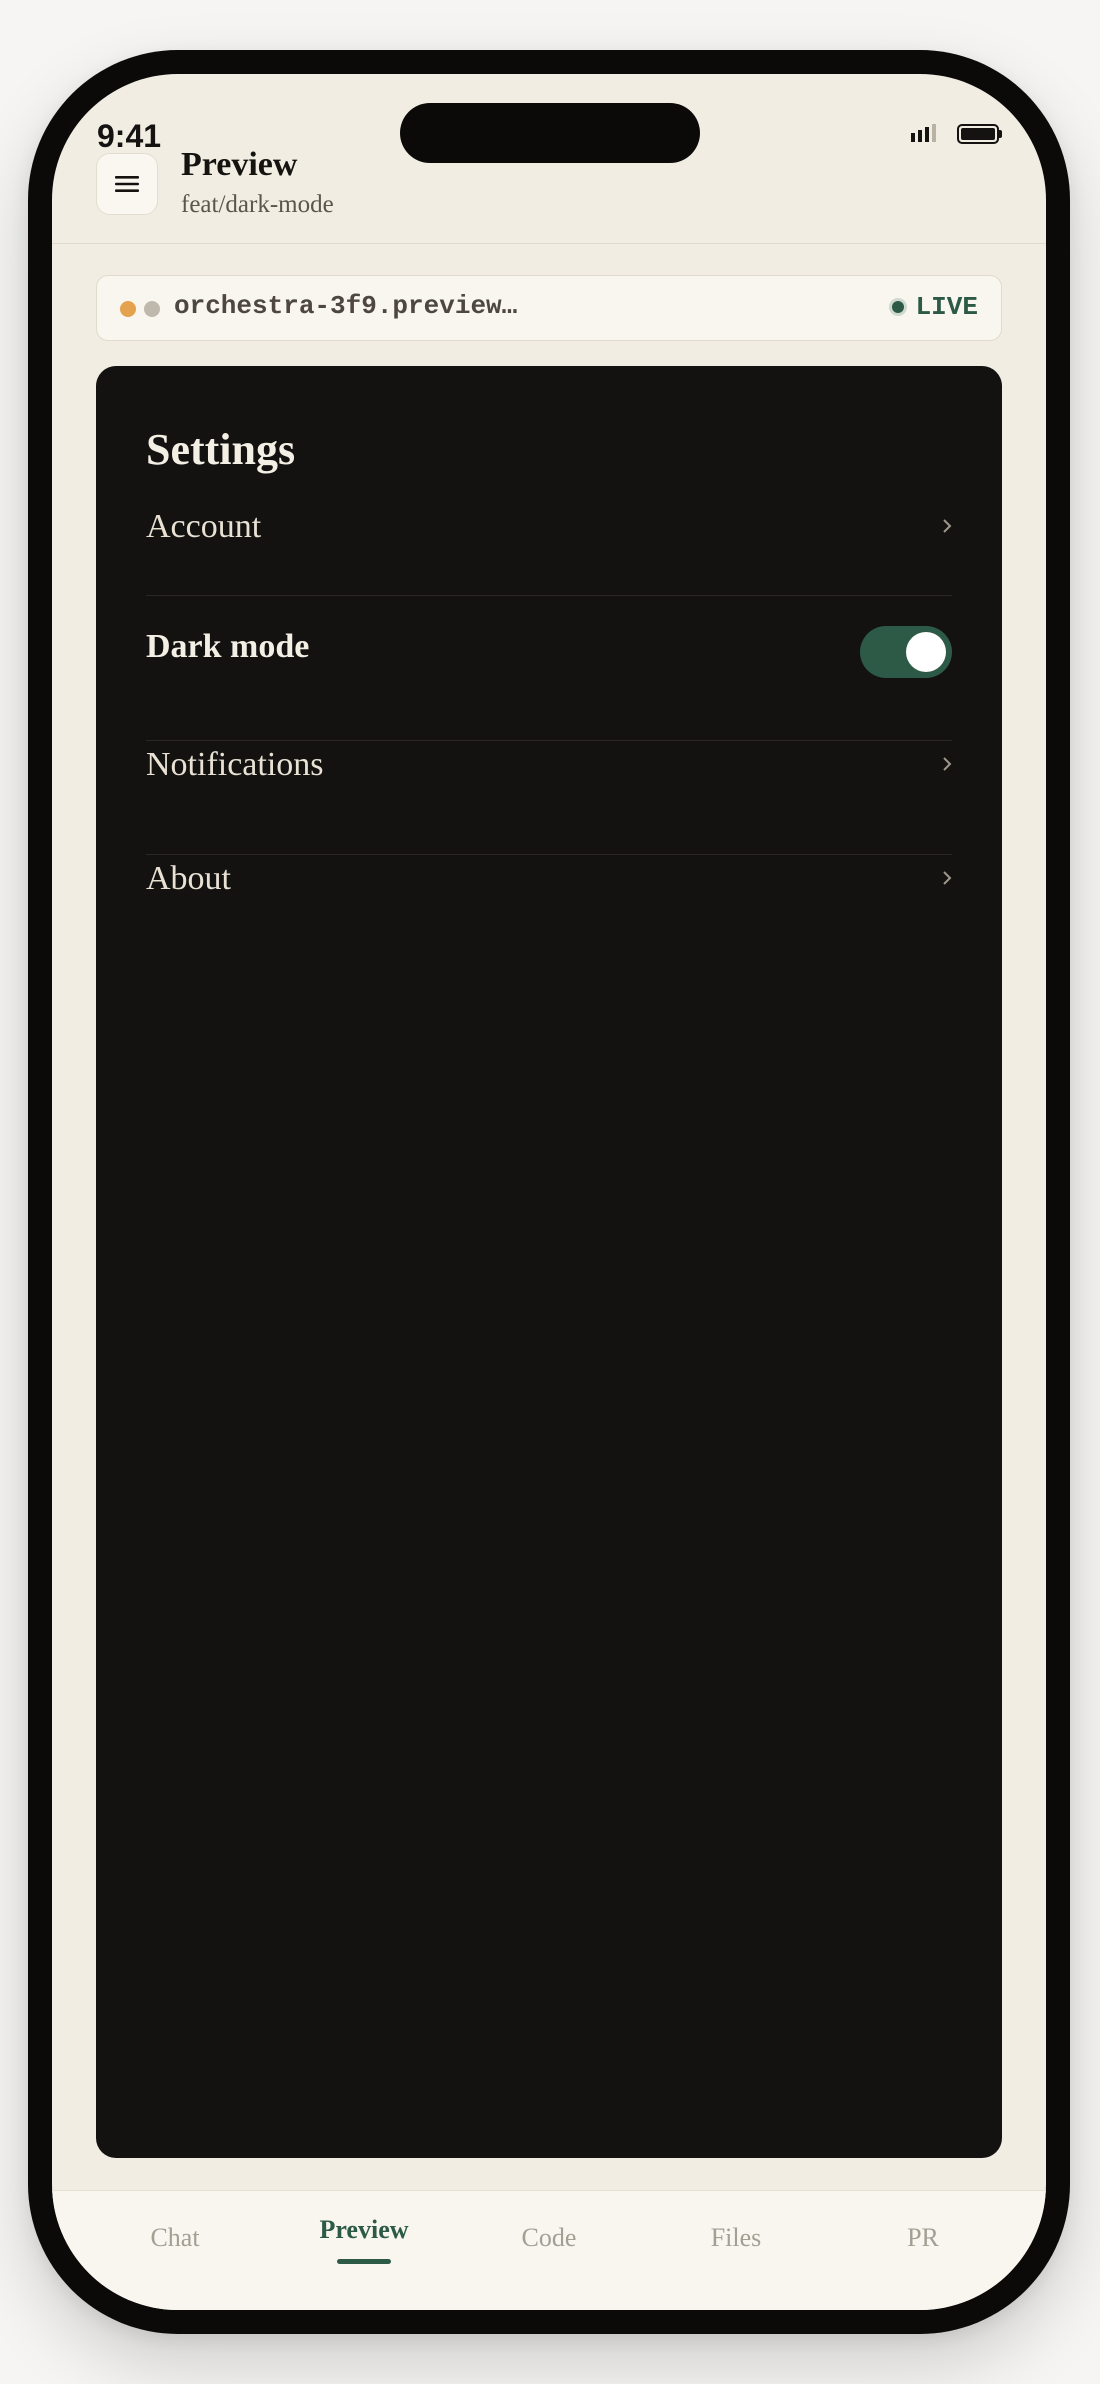 The image size is (1100, 2384). Describe the element at coordinates (923, 2238) in the screenshot. I see `tab-pr: PR` at that location.